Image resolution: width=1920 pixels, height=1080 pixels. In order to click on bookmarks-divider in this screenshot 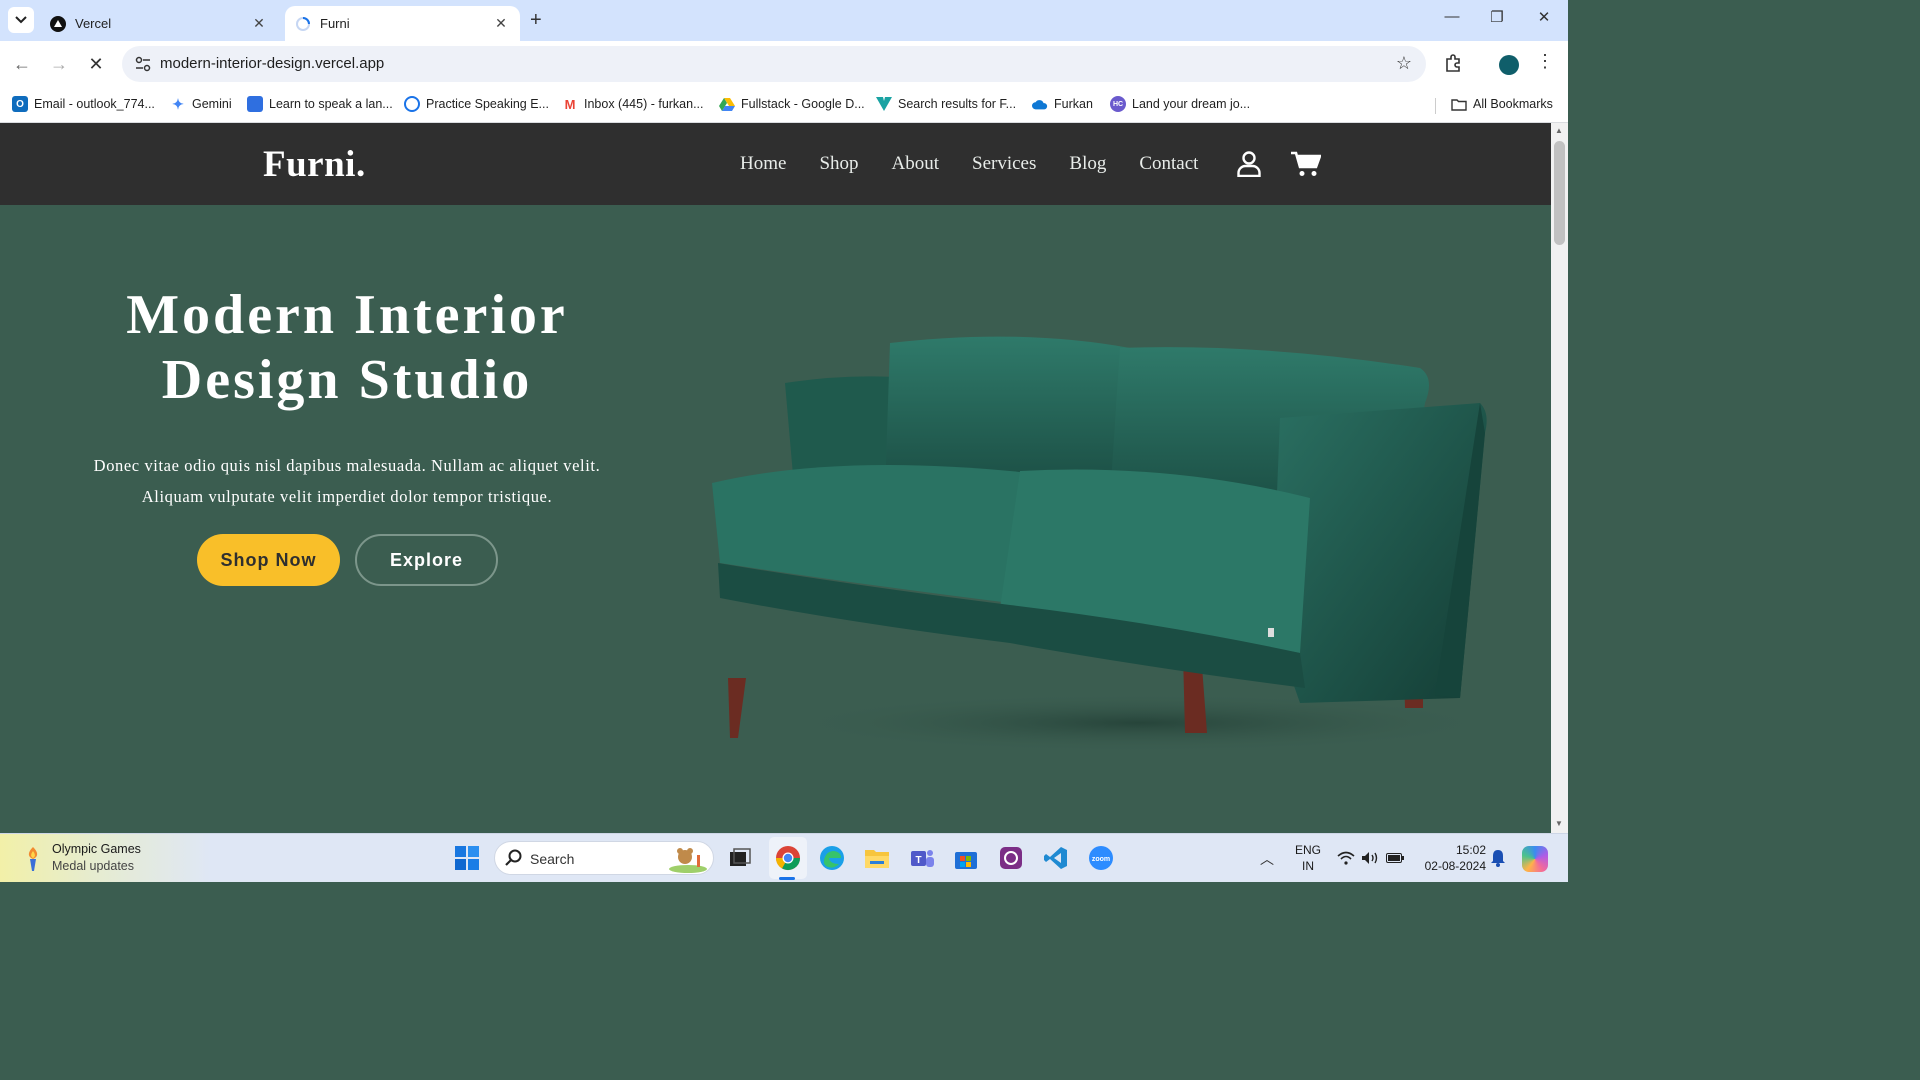, I will do `click(1435, 106)`.